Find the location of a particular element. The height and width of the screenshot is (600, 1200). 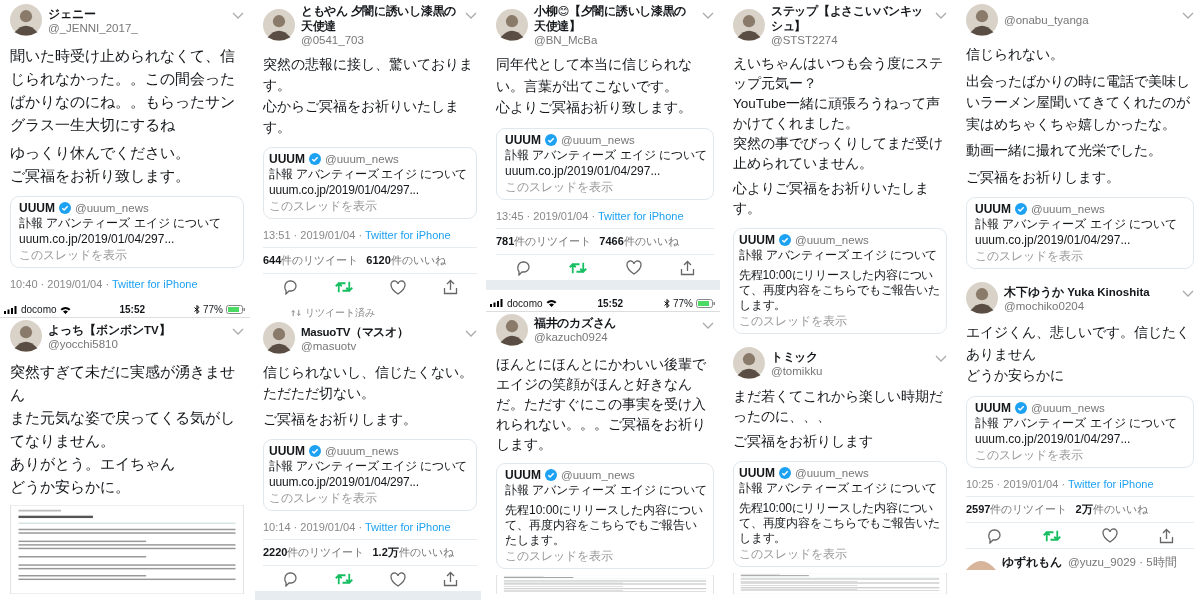

author-handle: @yocchi5810 is located at coordinates (137, 343).